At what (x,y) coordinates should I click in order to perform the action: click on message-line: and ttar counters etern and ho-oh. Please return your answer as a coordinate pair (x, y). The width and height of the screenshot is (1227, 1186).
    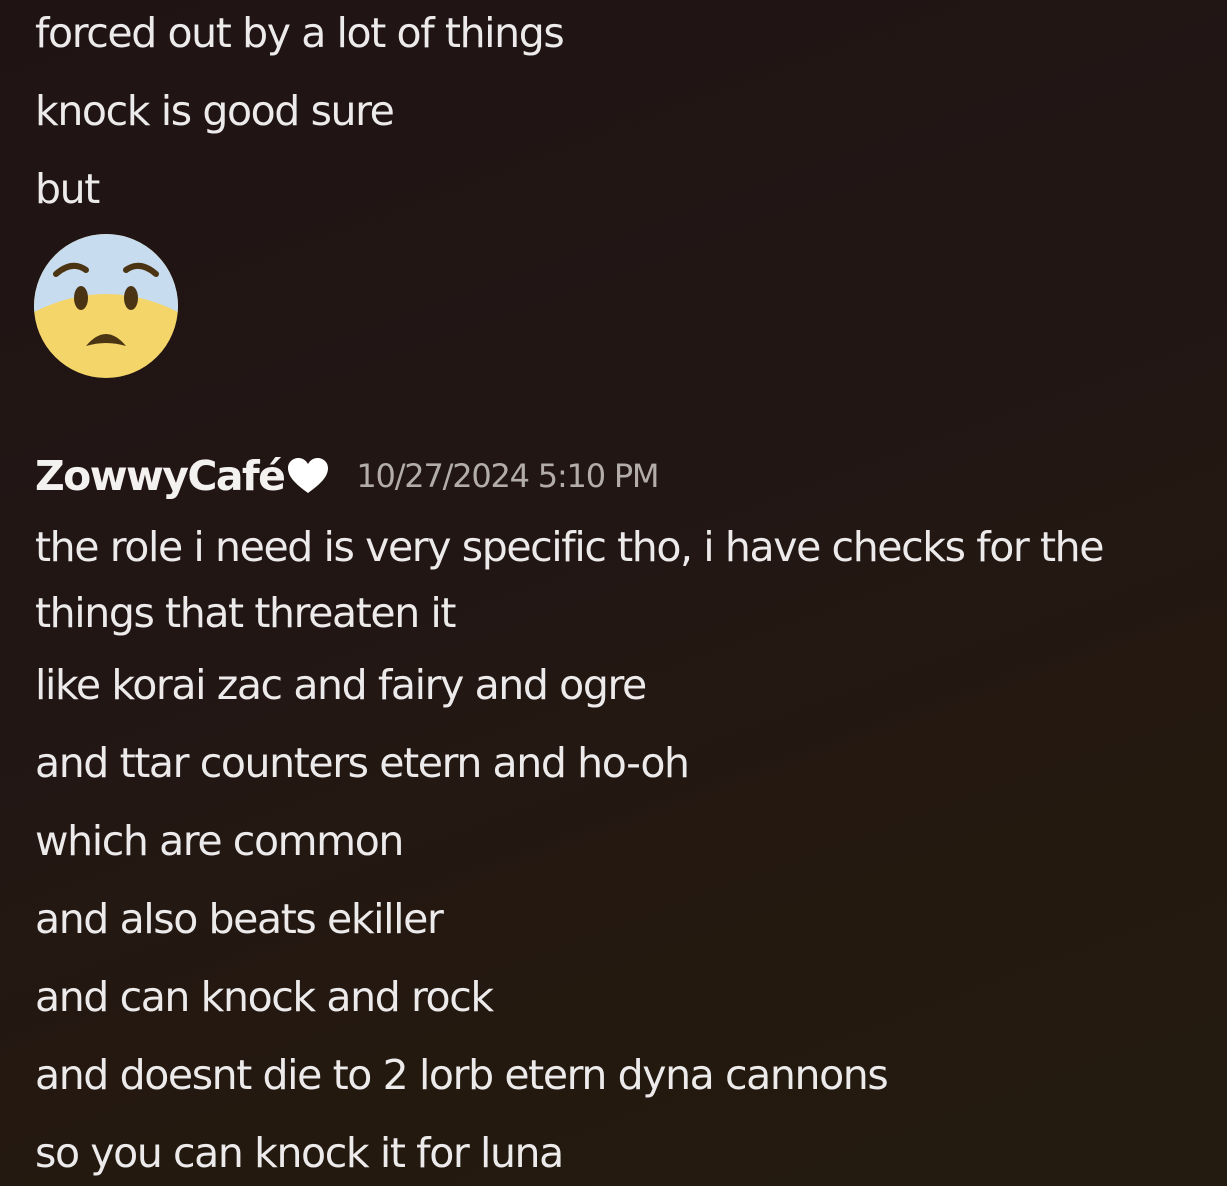
    Looking at the image, I should click on (362, 763).